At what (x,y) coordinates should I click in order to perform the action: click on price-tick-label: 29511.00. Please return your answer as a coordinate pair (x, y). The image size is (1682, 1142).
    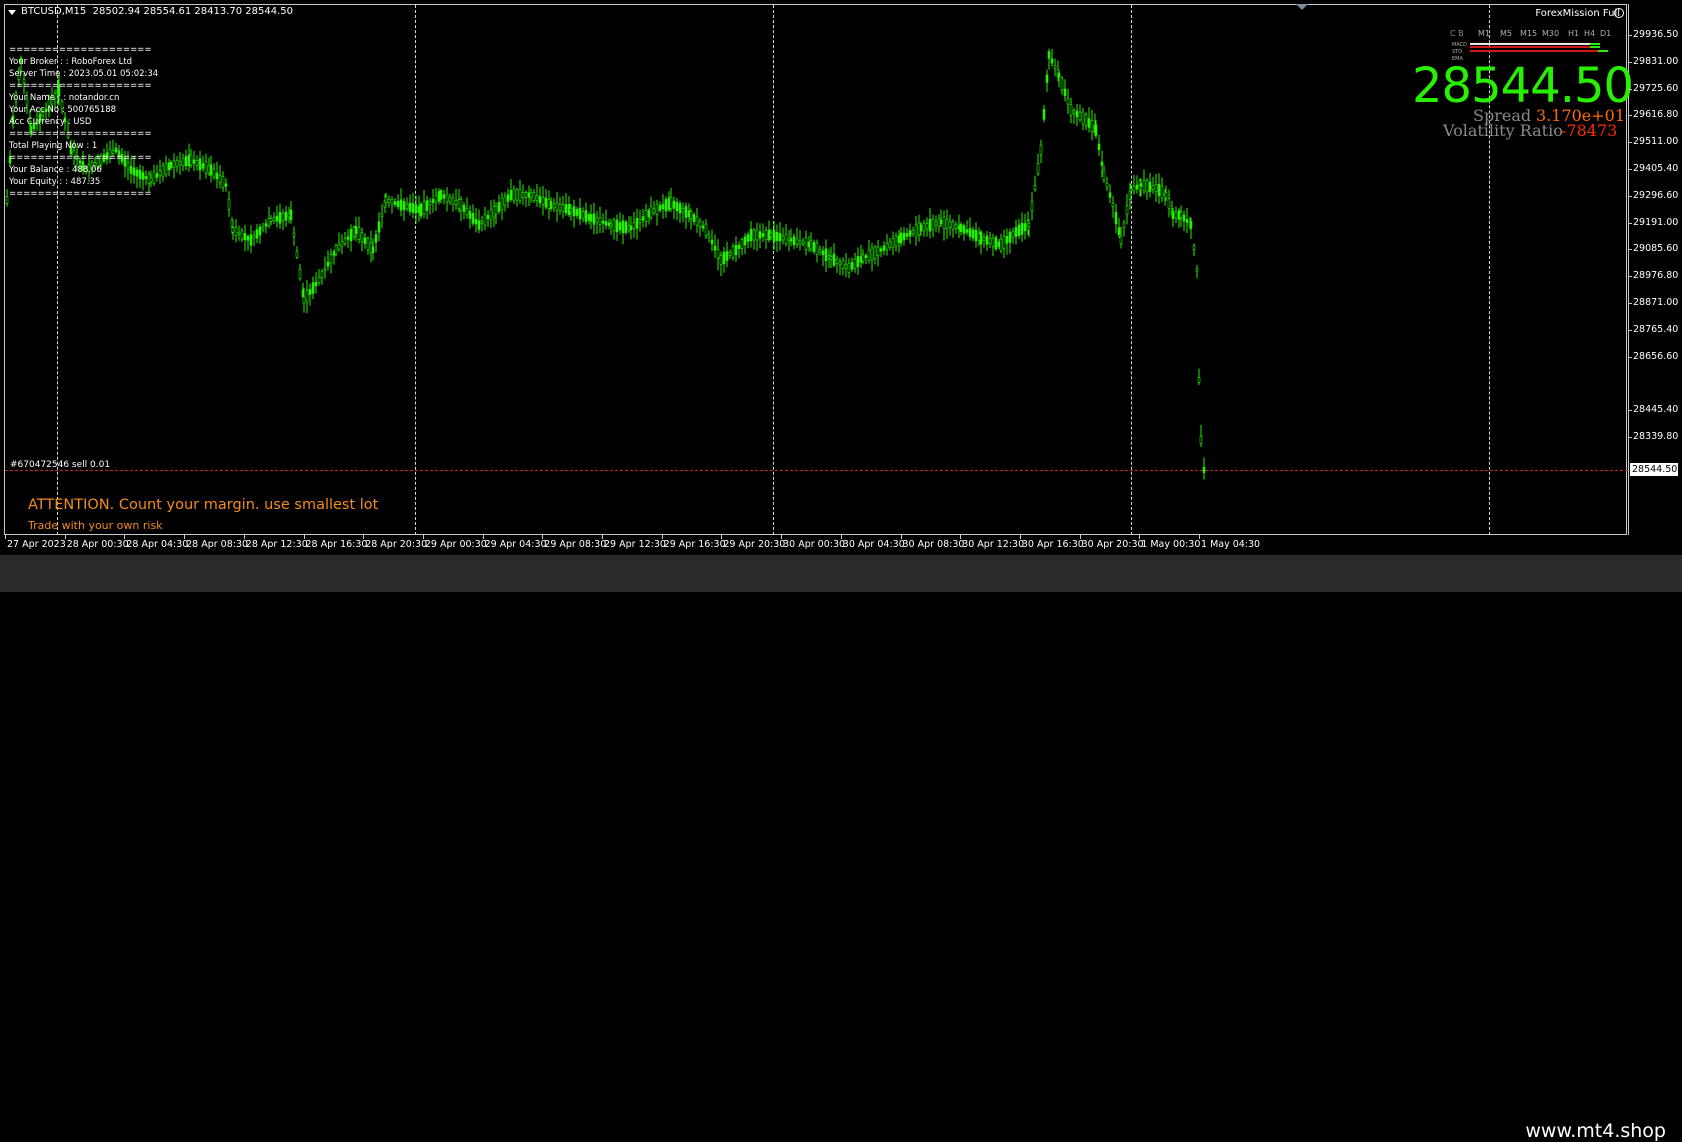
    Looking at the image, I should click on (1656, 142).